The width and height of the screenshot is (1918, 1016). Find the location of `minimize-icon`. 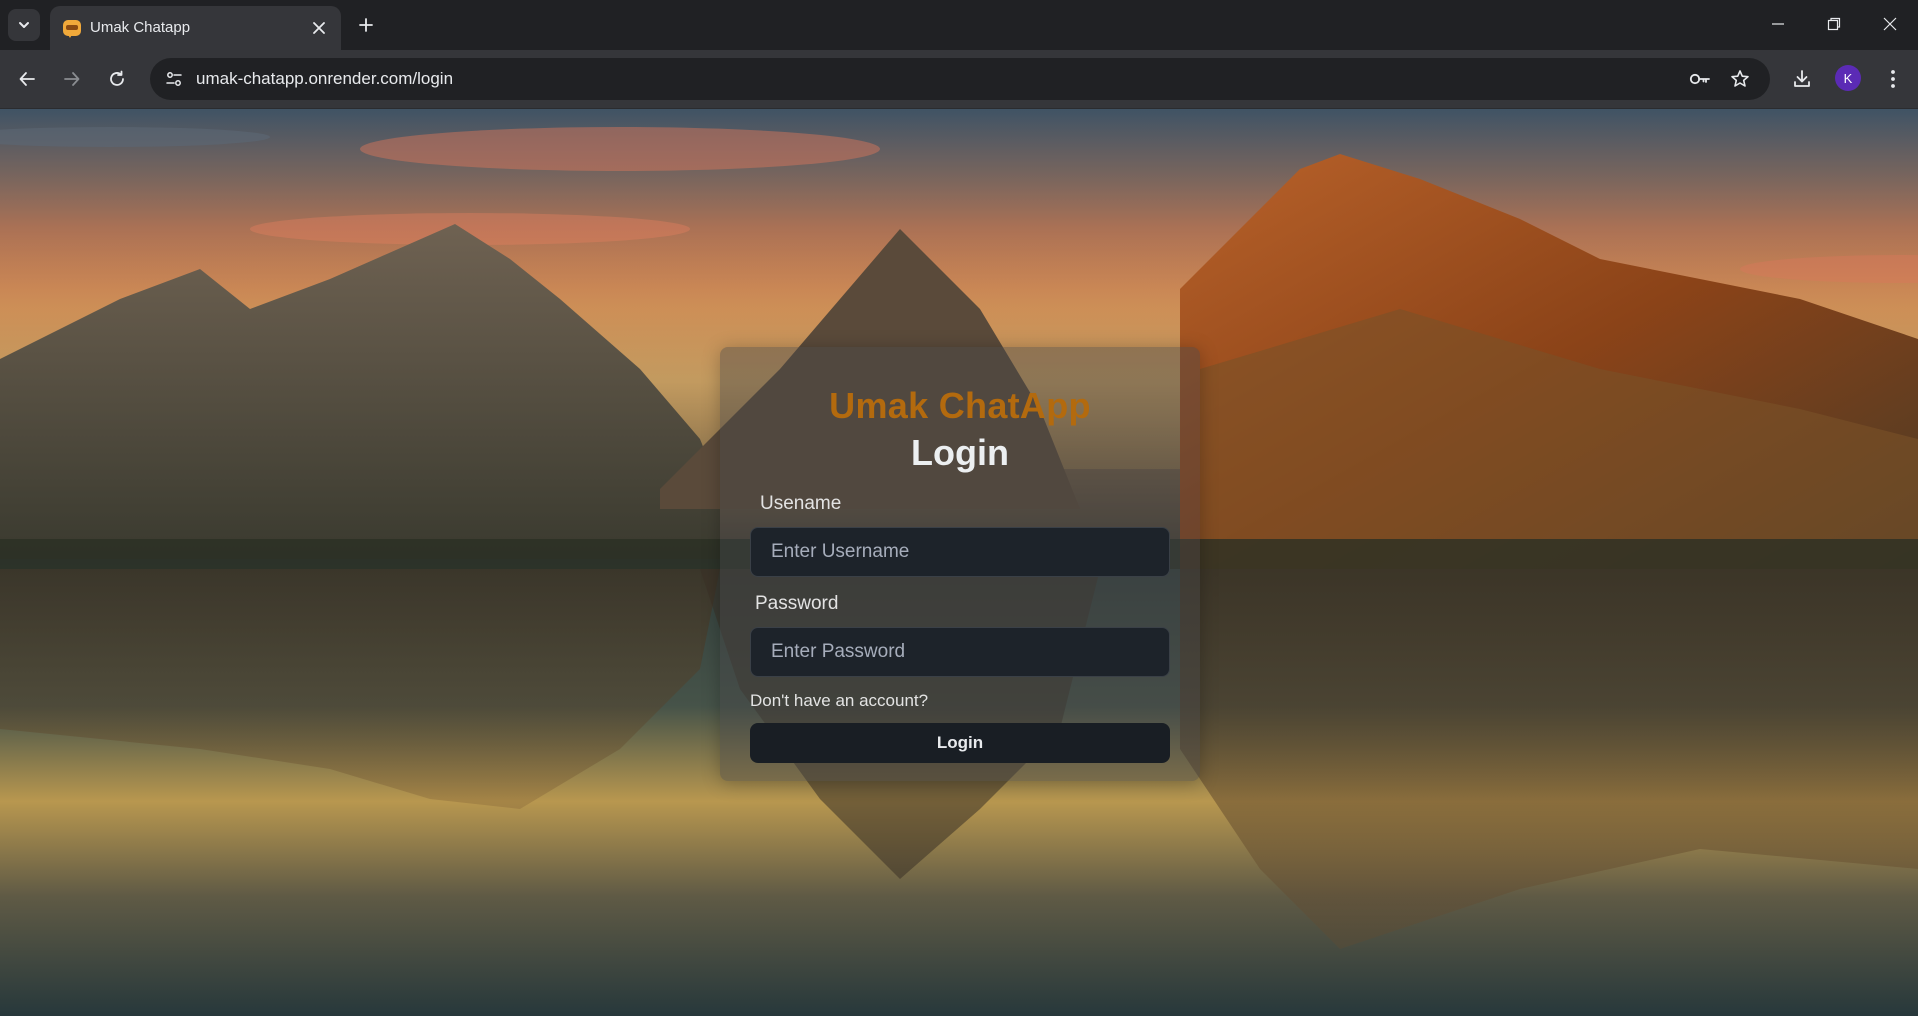

minimize-icon is located at coordinates (1778, 24).